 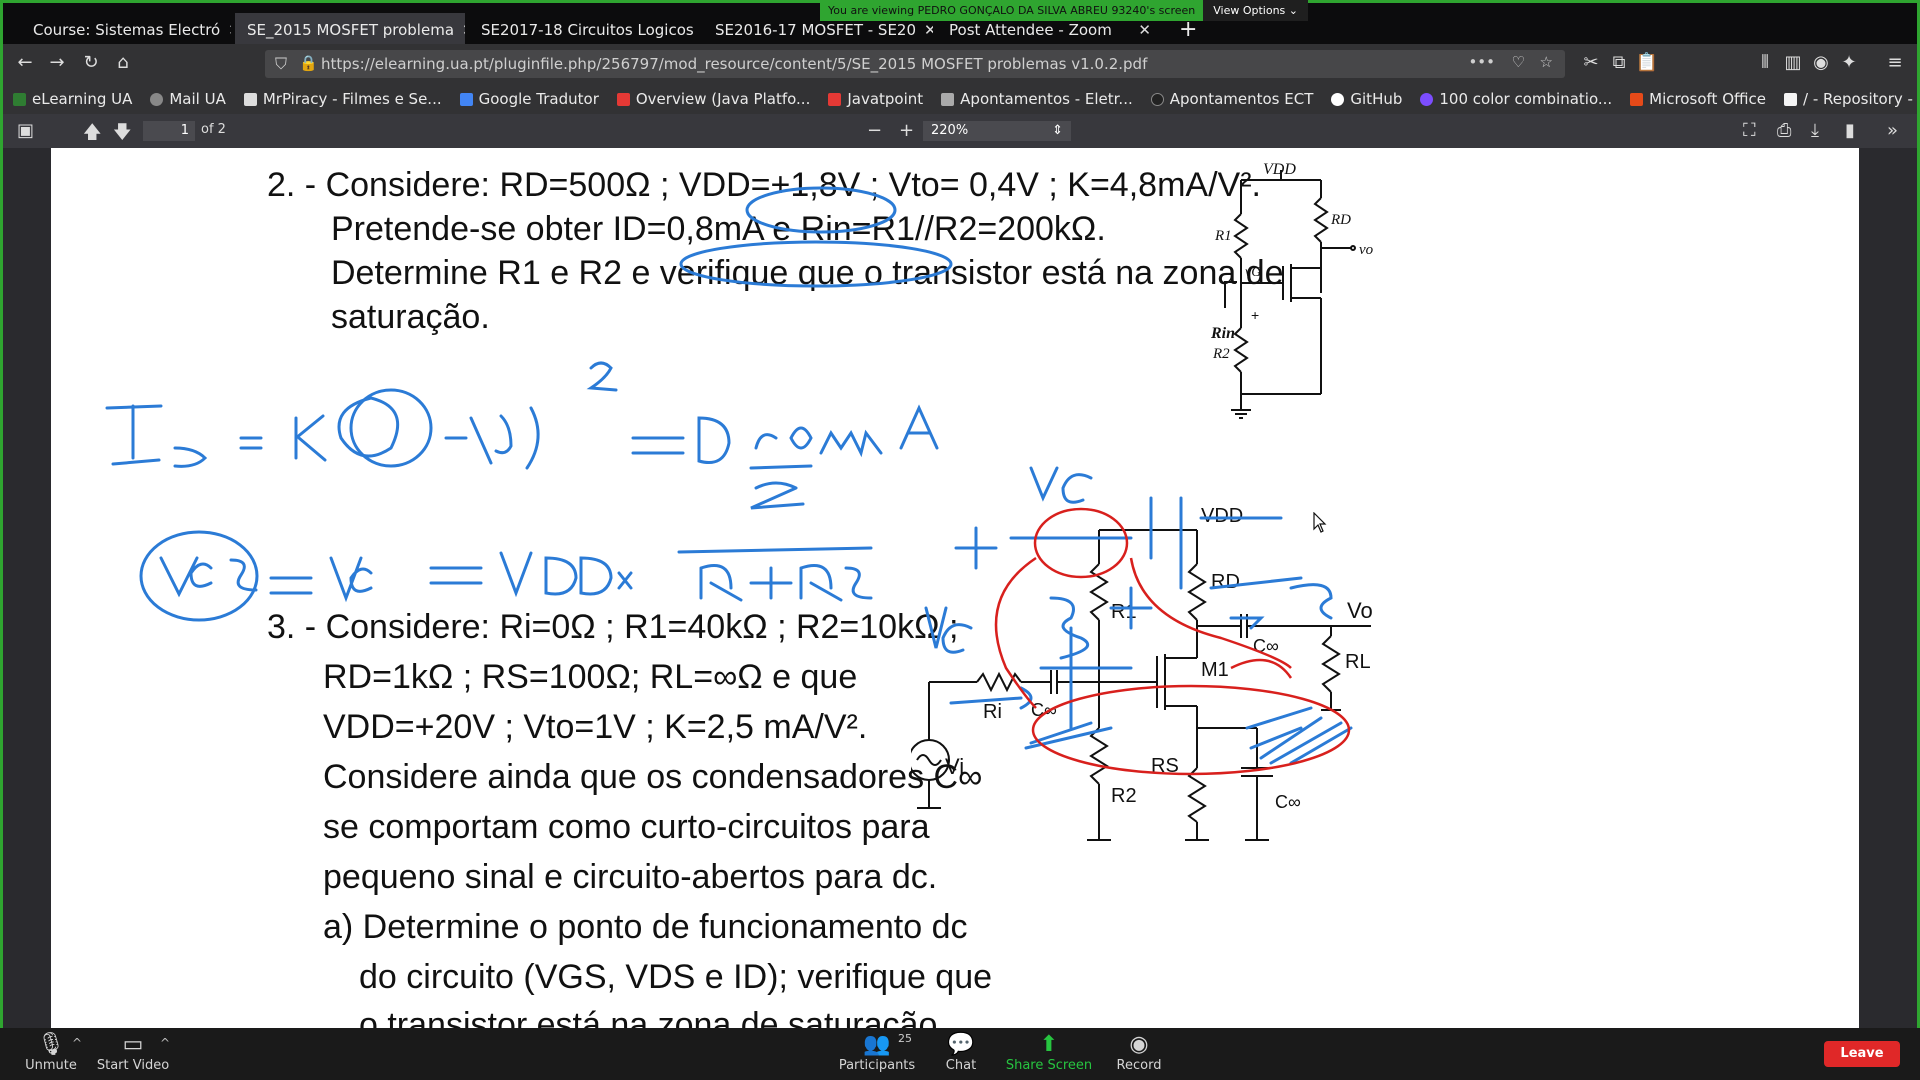 I want to click on bookmark-microsoft-office: Microsoft Office, so click(x=1698, y=99).